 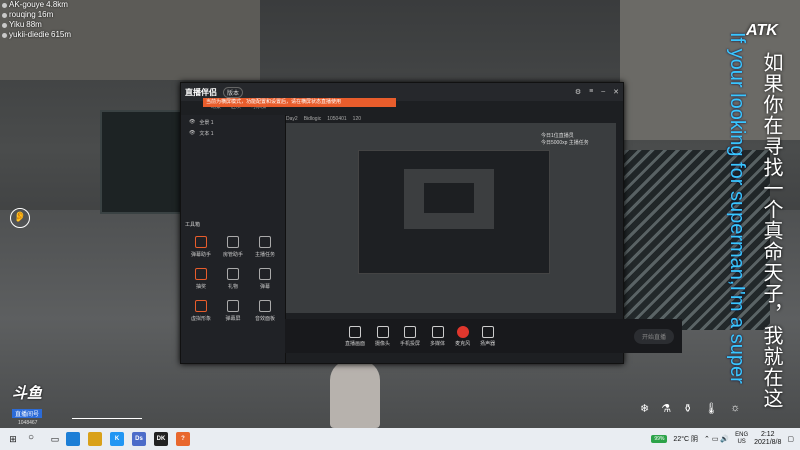 What do you see at coordinates (36, 15) in the screenshot?
I see `chat-line: rouqing 16m` at bounding box center [36, 15].